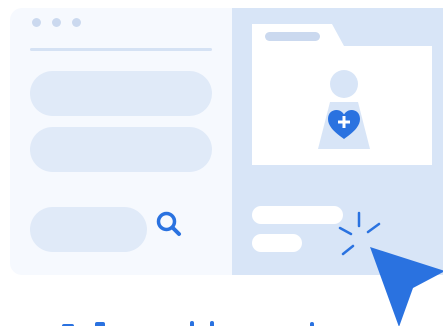 Image resolution: width=443 pixels, height=326 pixels. Describe the element at coordinates (88, 229) in the screenshot. I see `placeholder-button` at that location.